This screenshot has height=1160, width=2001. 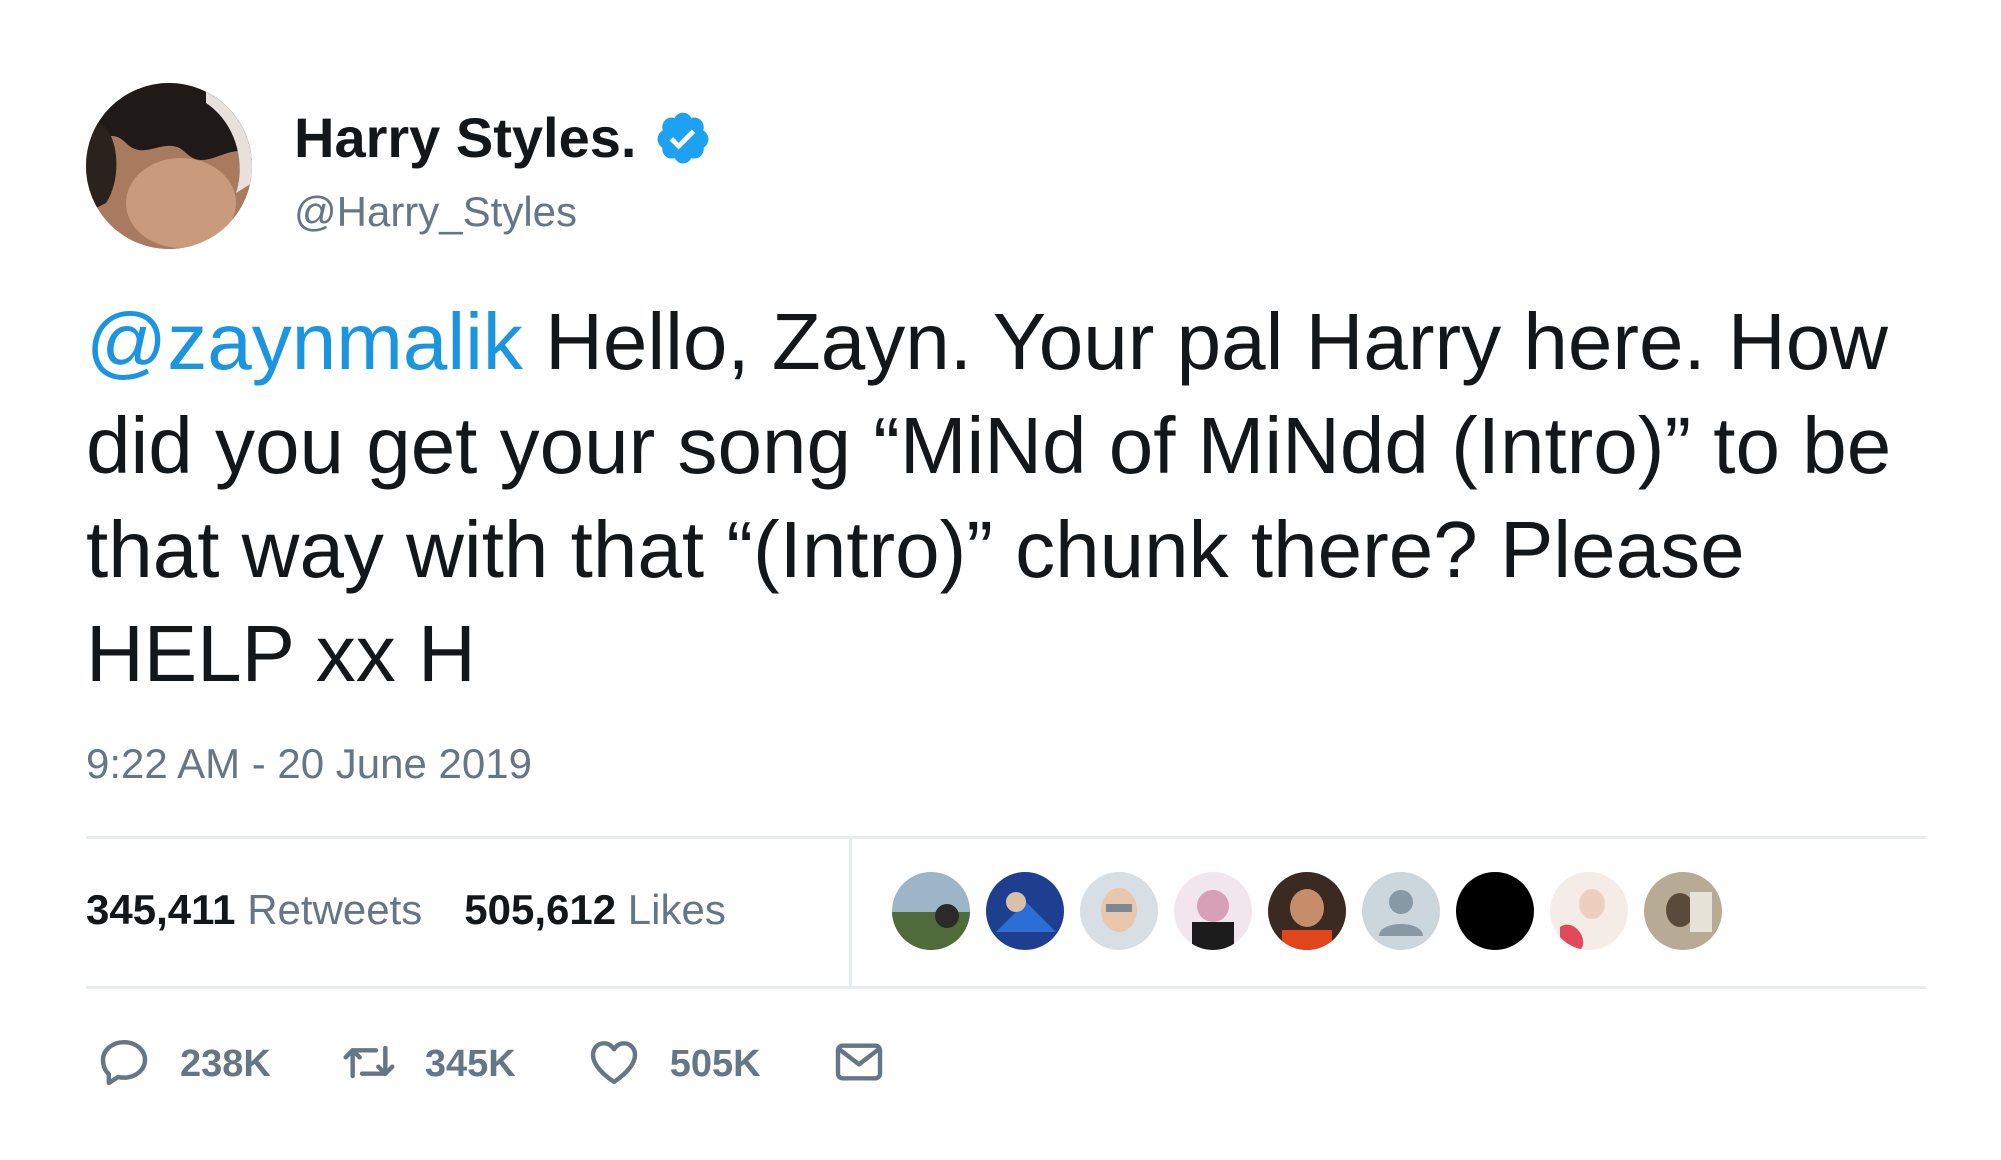 What do you see at coordinates (465, 137) in the screenshot?
I see `display-name-text: Harry Styles.` at bounding box center [465, 137].